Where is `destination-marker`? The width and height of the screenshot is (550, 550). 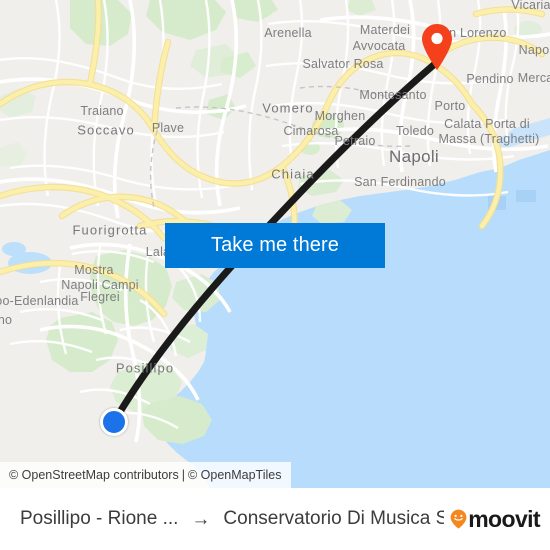
destination-marker is located at coordinates (437, 47).